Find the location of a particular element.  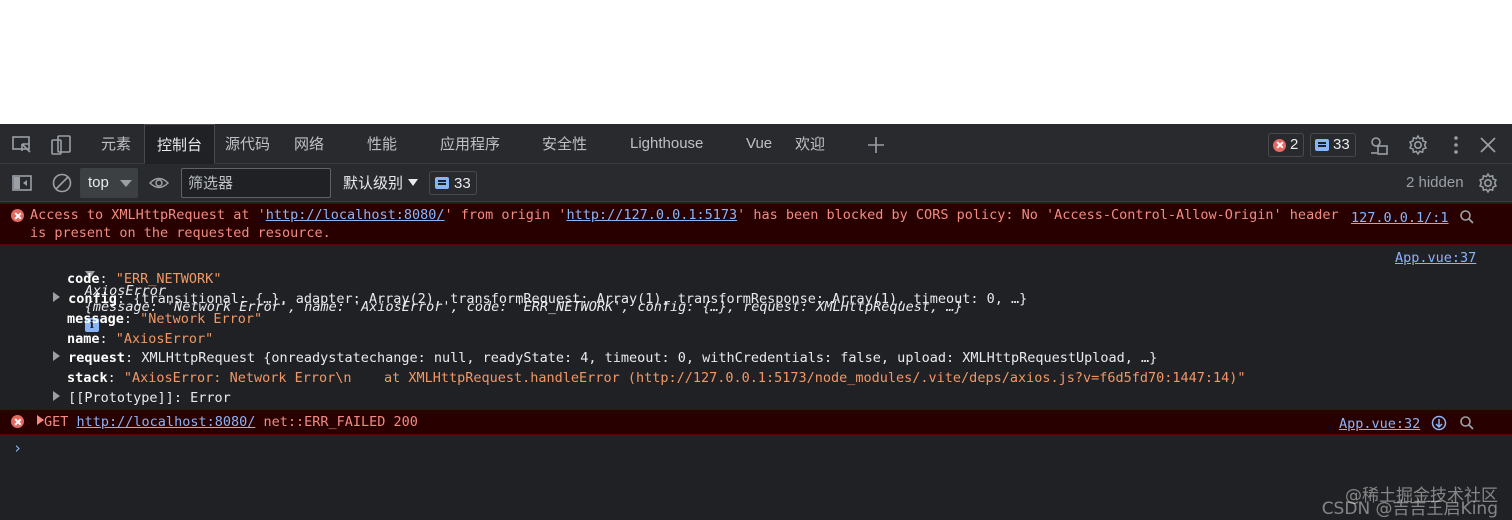

more-options-icon is located at coordinates (1456, 145).